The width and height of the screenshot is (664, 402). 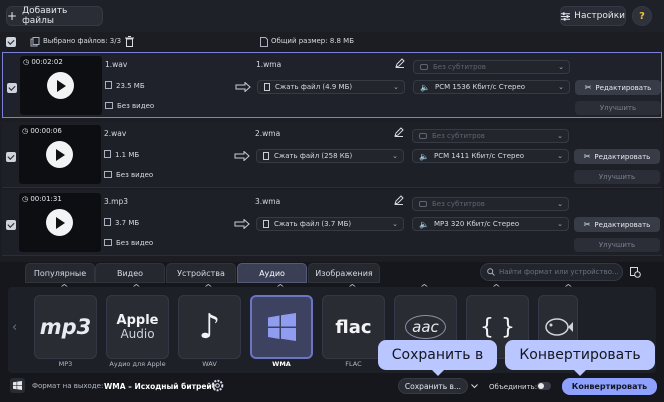 I want to click on add-files-button: + Добавить файлы, so click(x=54, y=16).